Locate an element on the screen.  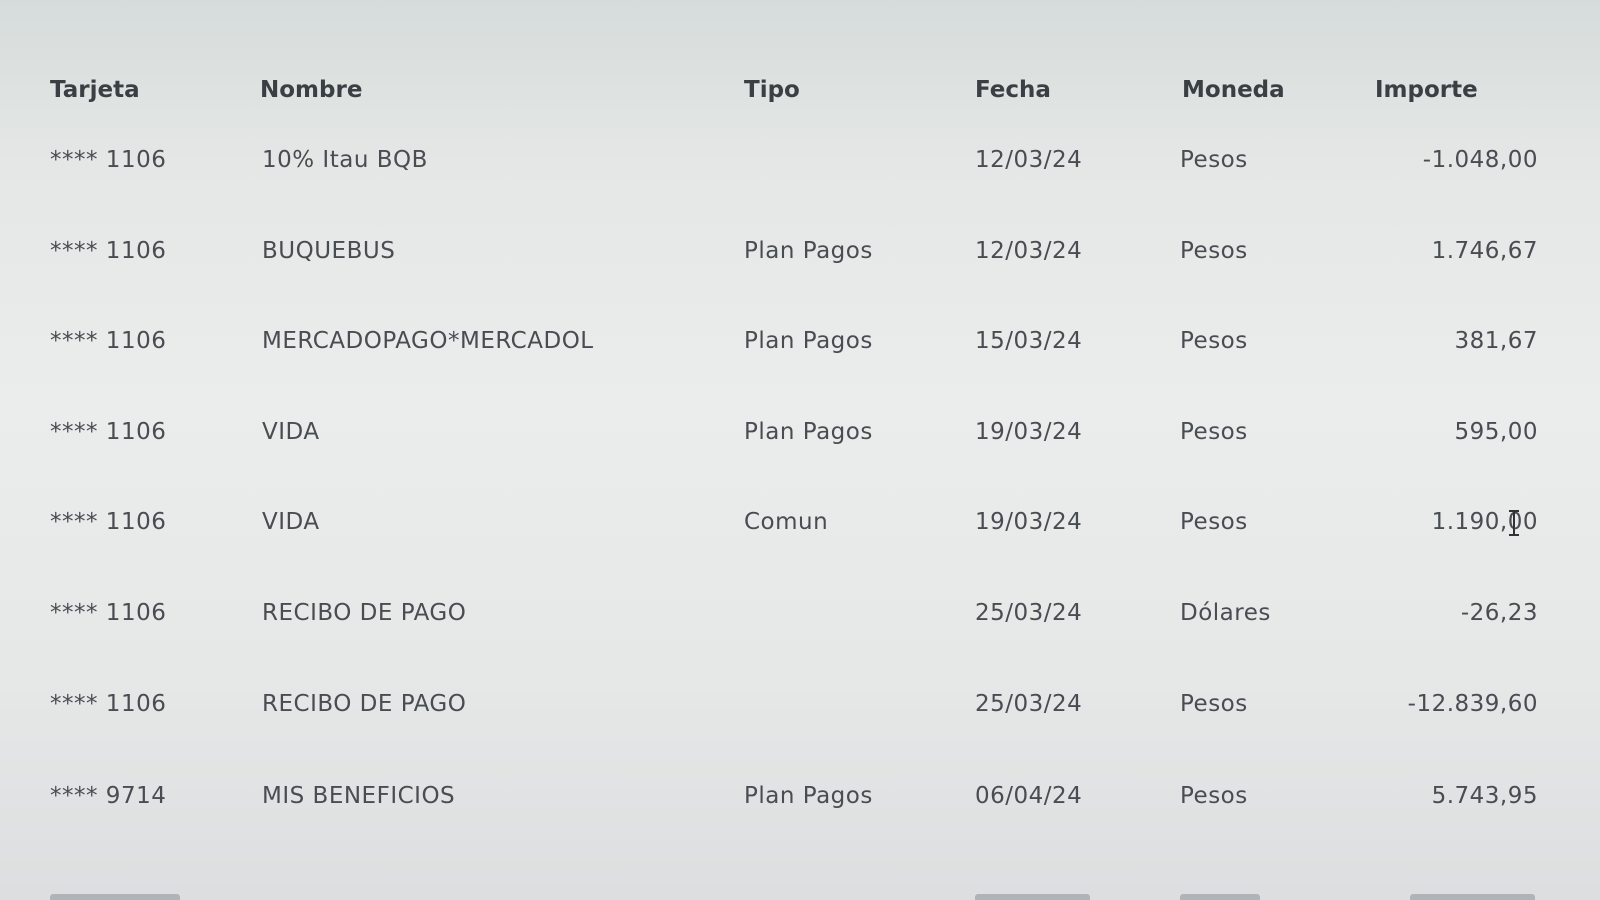
column-header-tipo: Tipo is located at coordinates (772, 90).